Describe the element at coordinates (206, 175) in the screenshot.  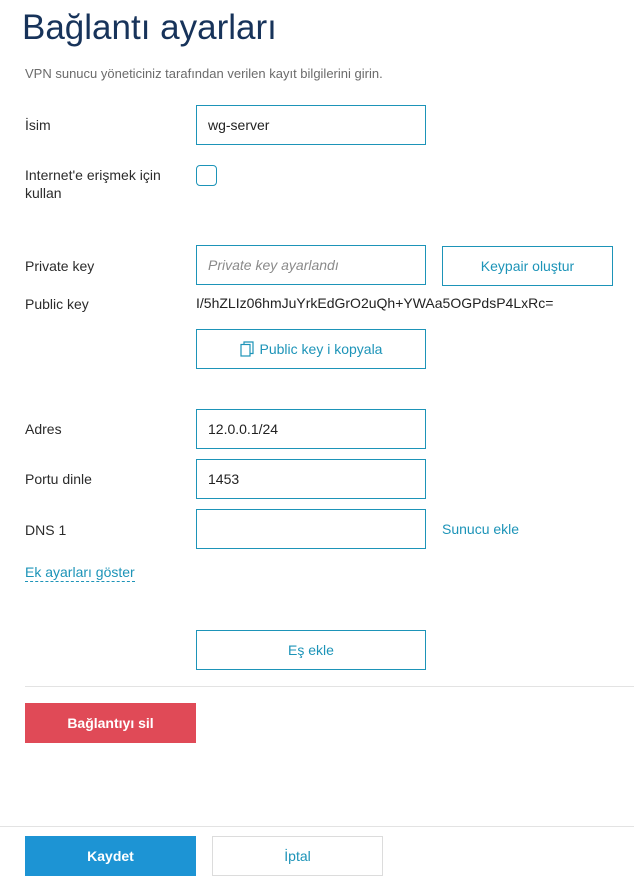
I see `internet-access-checkbox` at that location.